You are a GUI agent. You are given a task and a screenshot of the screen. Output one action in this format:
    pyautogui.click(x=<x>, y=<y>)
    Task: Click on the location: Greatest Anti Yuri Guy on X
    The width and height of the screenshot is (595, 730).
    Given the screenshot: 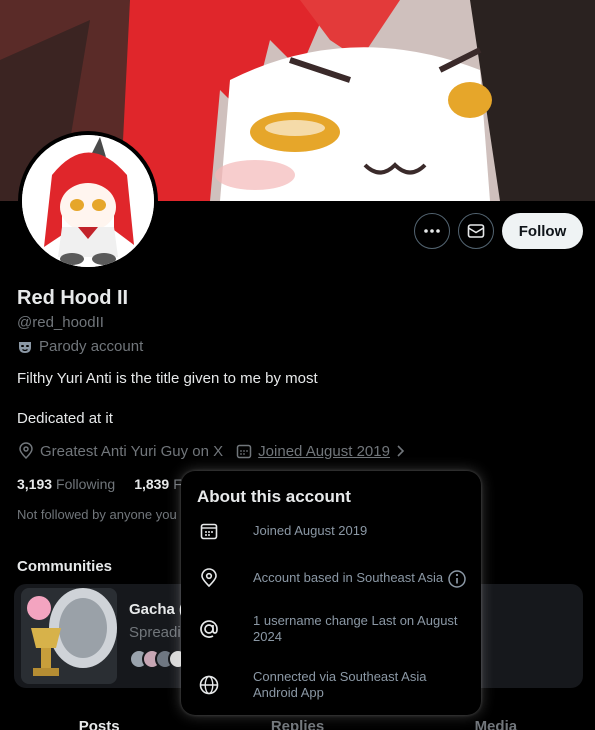 What is the action you would take?
    pyautogui.click(x=120, y=451)
    